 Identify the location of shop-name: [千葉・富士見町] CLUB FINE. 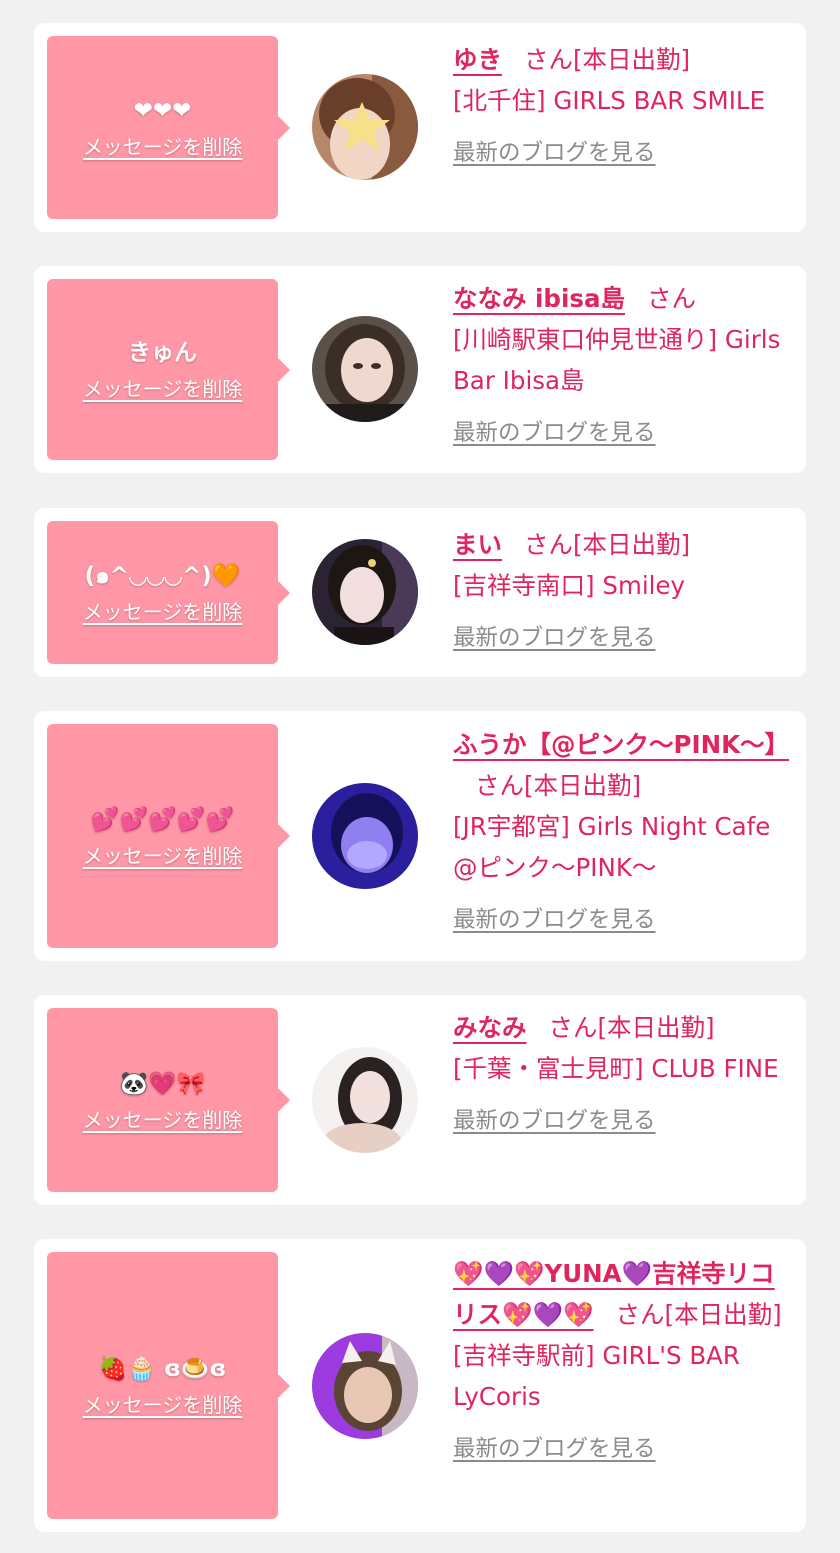
(616, 1068).